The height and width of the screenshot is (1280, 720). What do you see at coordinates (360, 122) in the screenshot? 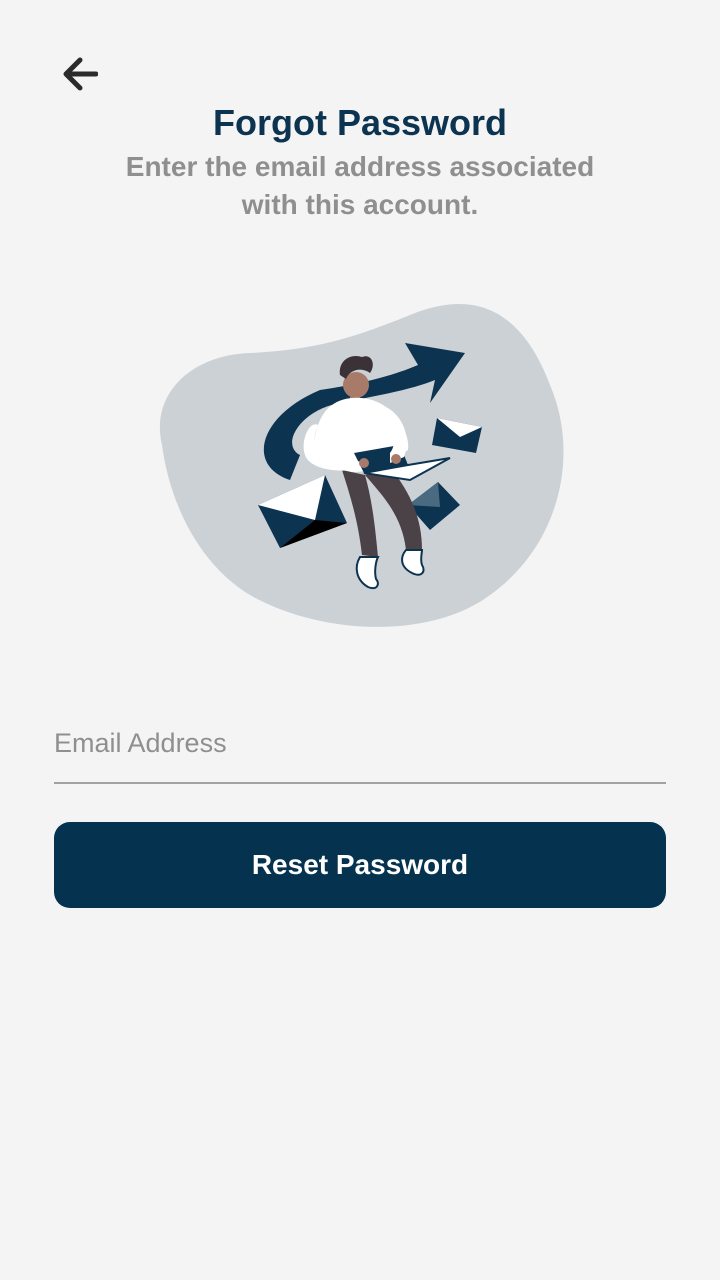
I see `page-title: Forgot Password` at bounding box center [360, 122].